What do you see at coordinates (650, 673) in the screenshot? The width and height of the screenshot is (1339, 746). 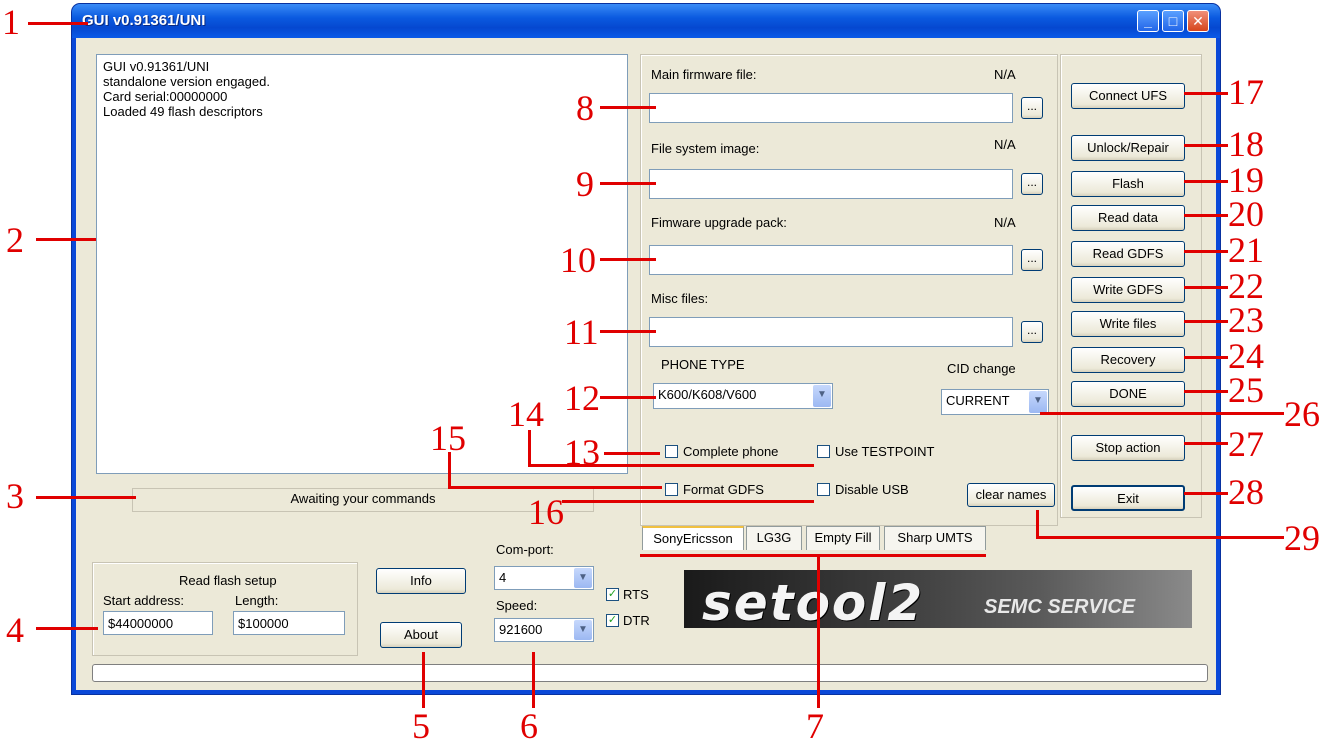 I see `progress-bar` at bounding box center [650, 673].